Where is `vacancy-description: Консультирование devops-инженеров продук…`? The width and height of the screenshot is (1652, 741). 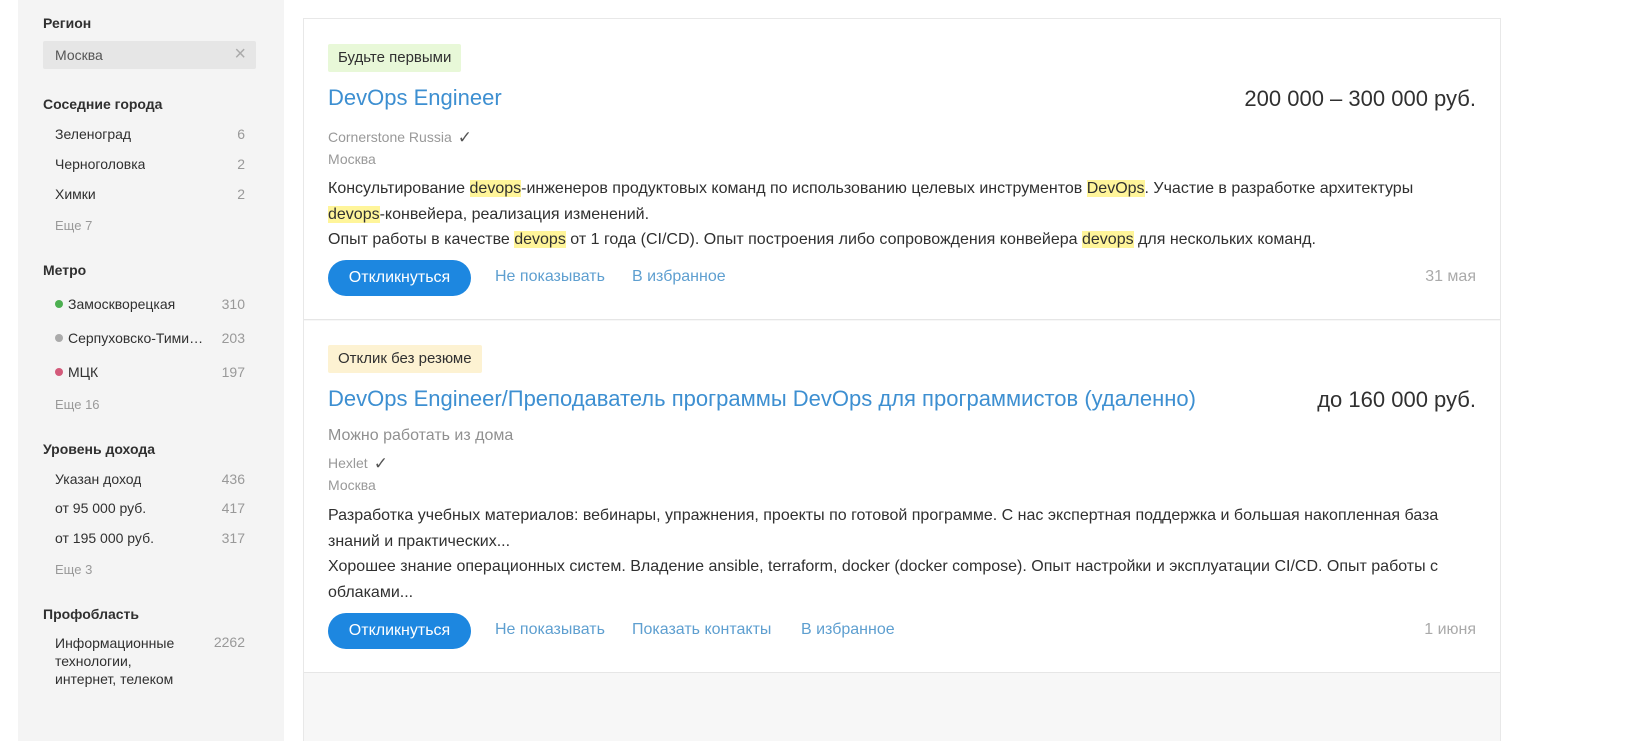
vacancy-description: Консультирование devops-инженеров продук… is located at coordinates (898, 214).